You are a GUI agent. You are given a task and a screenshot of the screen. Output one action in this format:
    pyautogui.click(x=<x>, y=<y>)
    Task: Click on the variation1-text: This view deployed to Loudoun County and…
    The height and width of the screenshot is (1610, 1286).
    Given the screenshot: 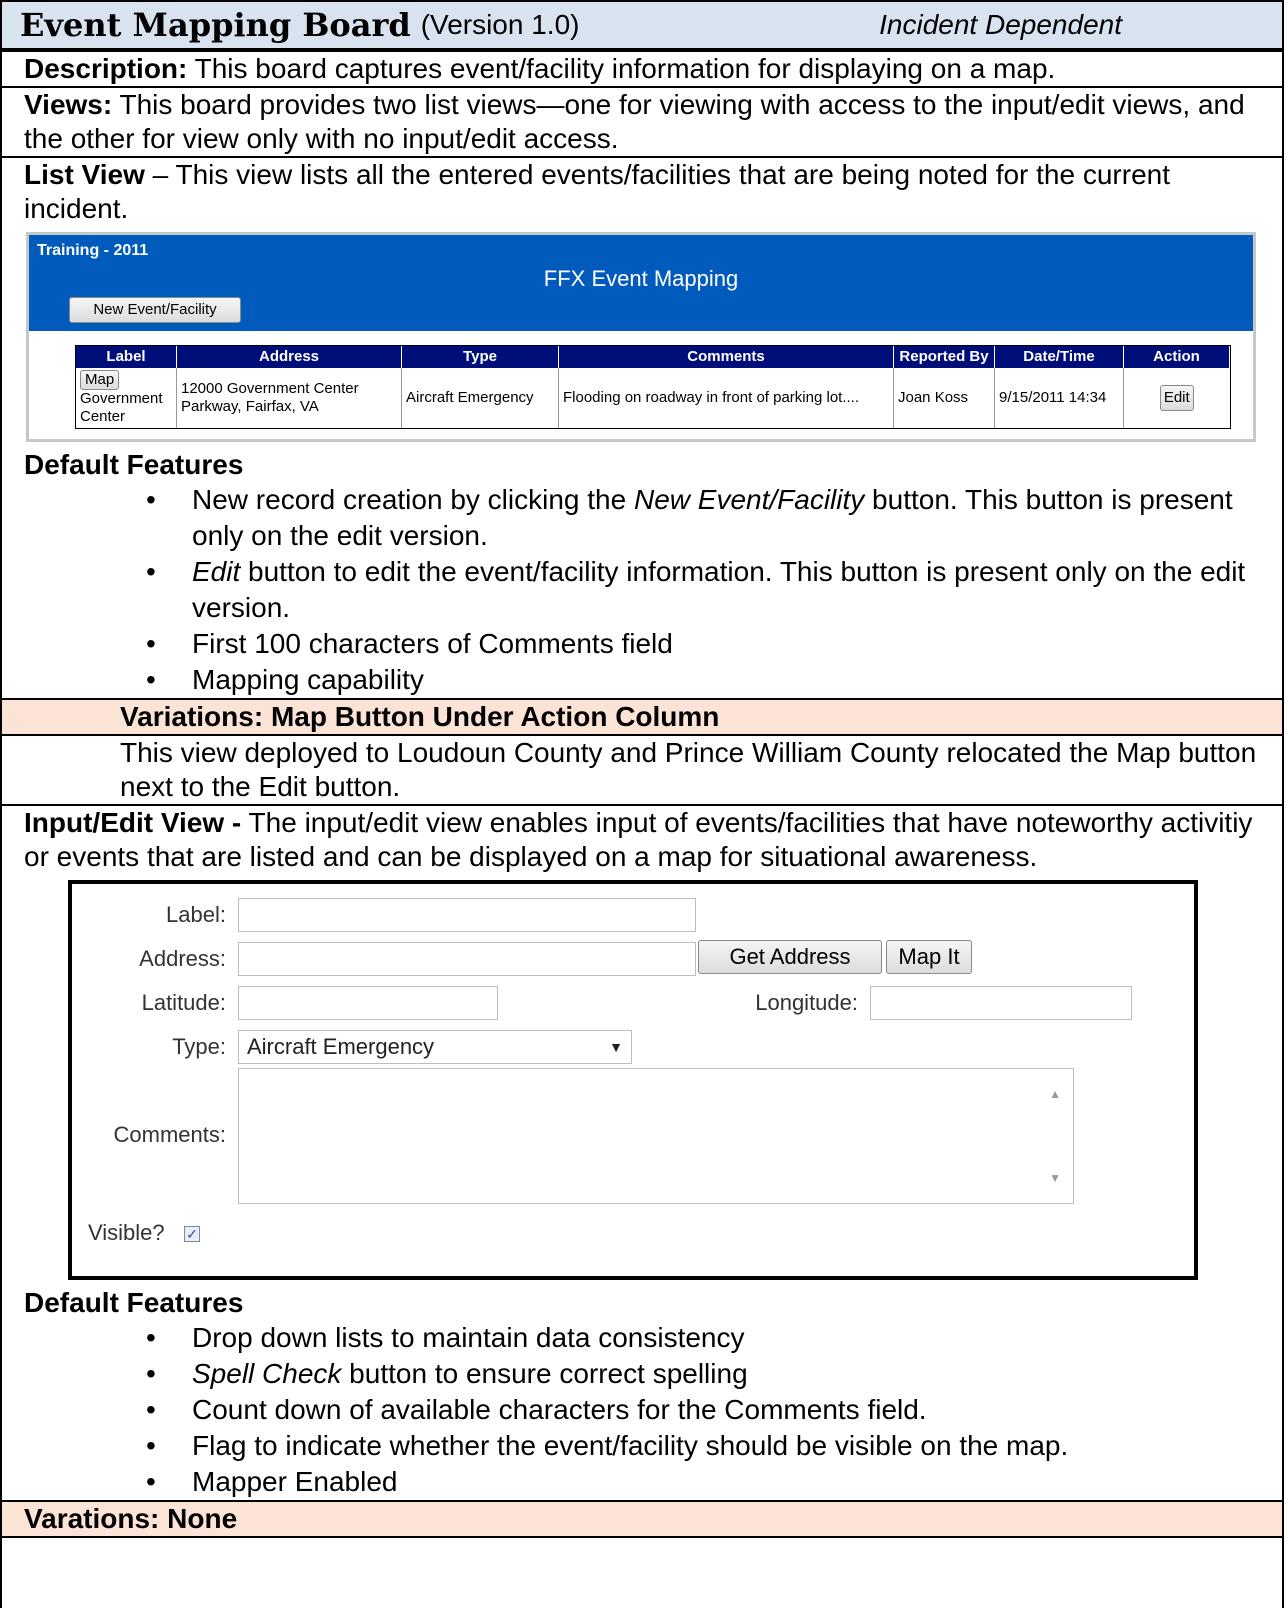 What is the action you would take?
    pyautogui.click(x=642, y=771)
    